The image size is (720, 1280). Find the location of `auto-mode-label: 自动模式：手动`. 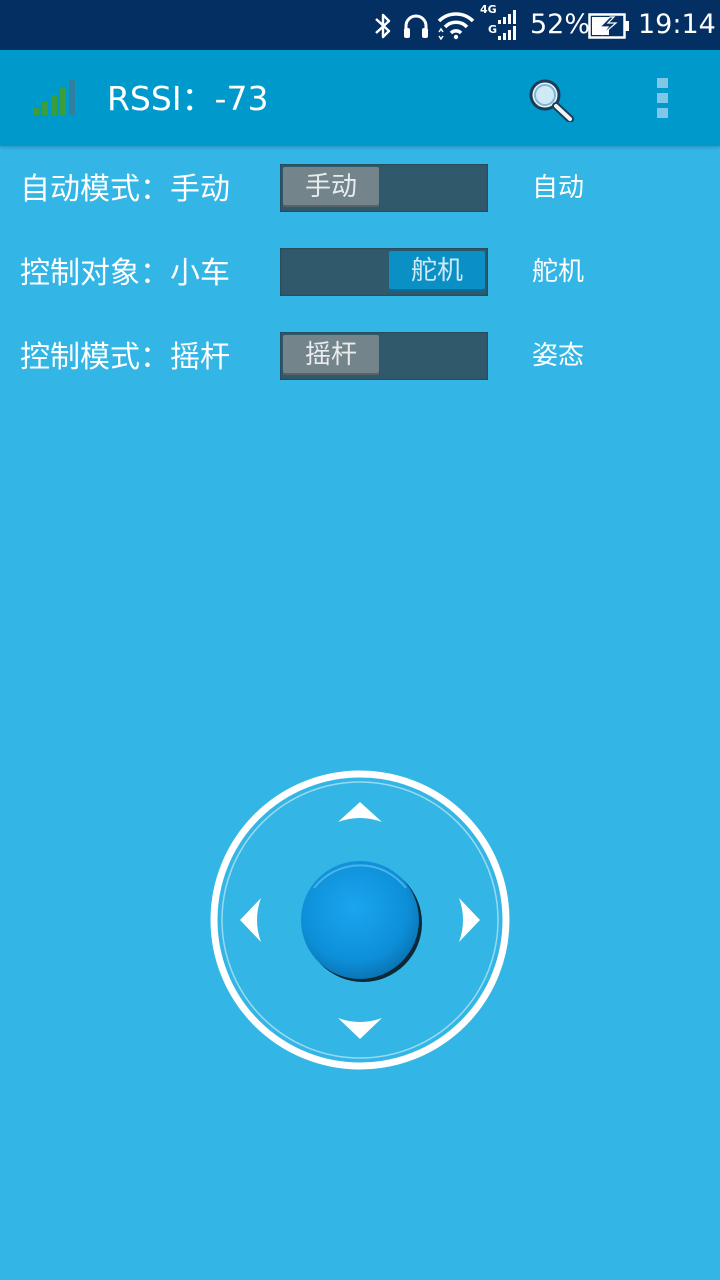

auto-mode-label: 自动模式：手动 is located at coordinates (125, 189).